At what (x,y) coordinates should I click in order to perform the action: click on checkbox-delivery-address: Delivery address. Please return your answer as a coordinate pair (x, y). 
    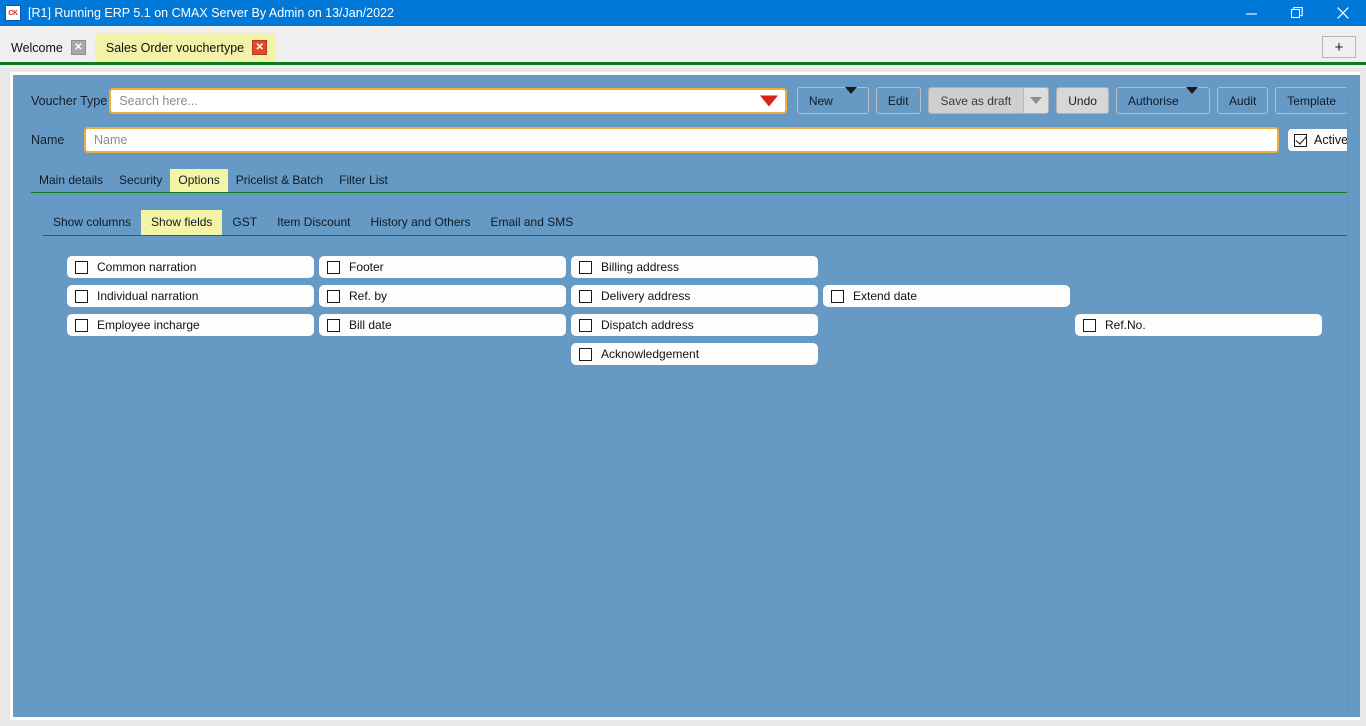
    Looking at the image, I should click on (694, 296).